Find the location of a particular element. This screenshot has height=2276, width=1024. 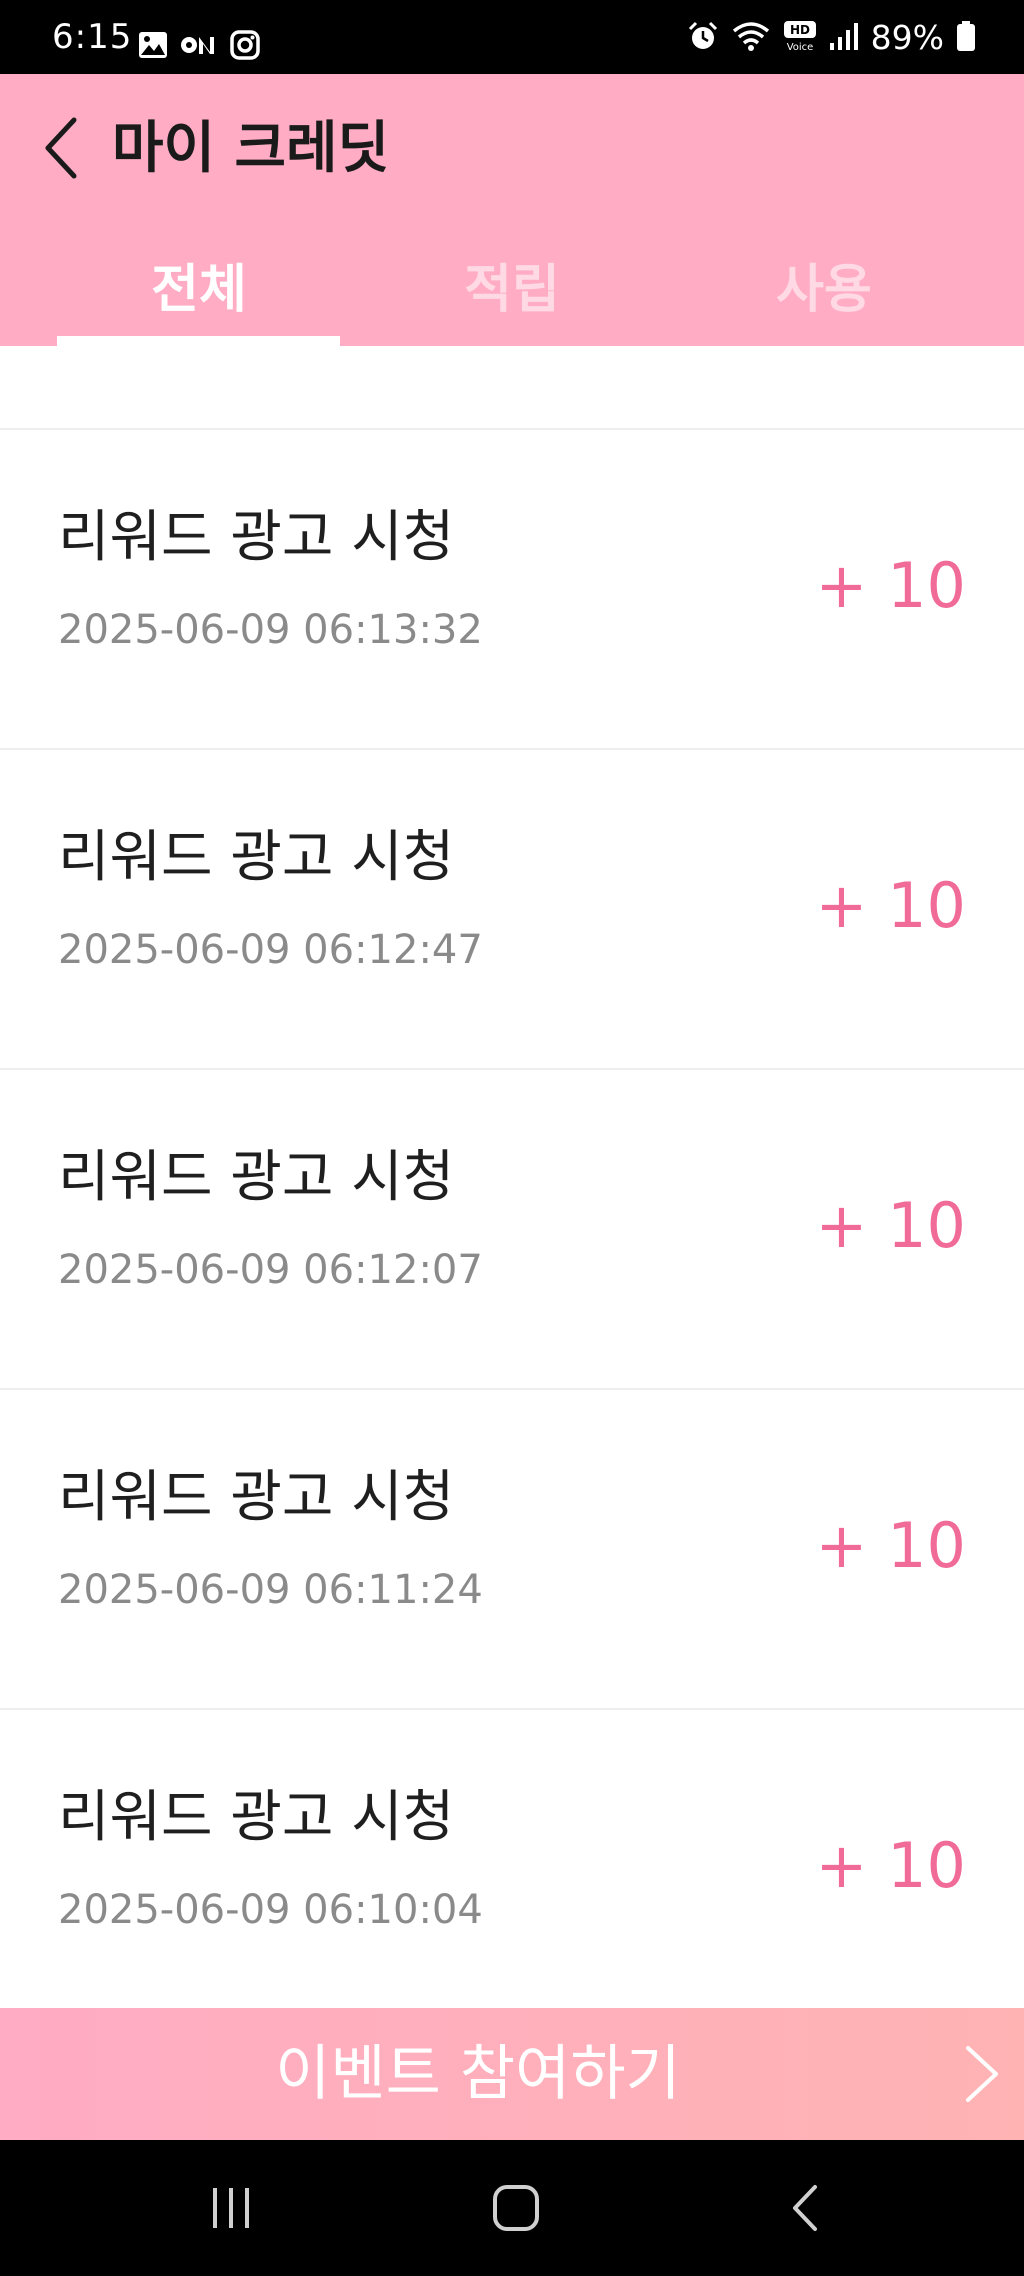

wifi-icon is located at coordinates (751, 38).